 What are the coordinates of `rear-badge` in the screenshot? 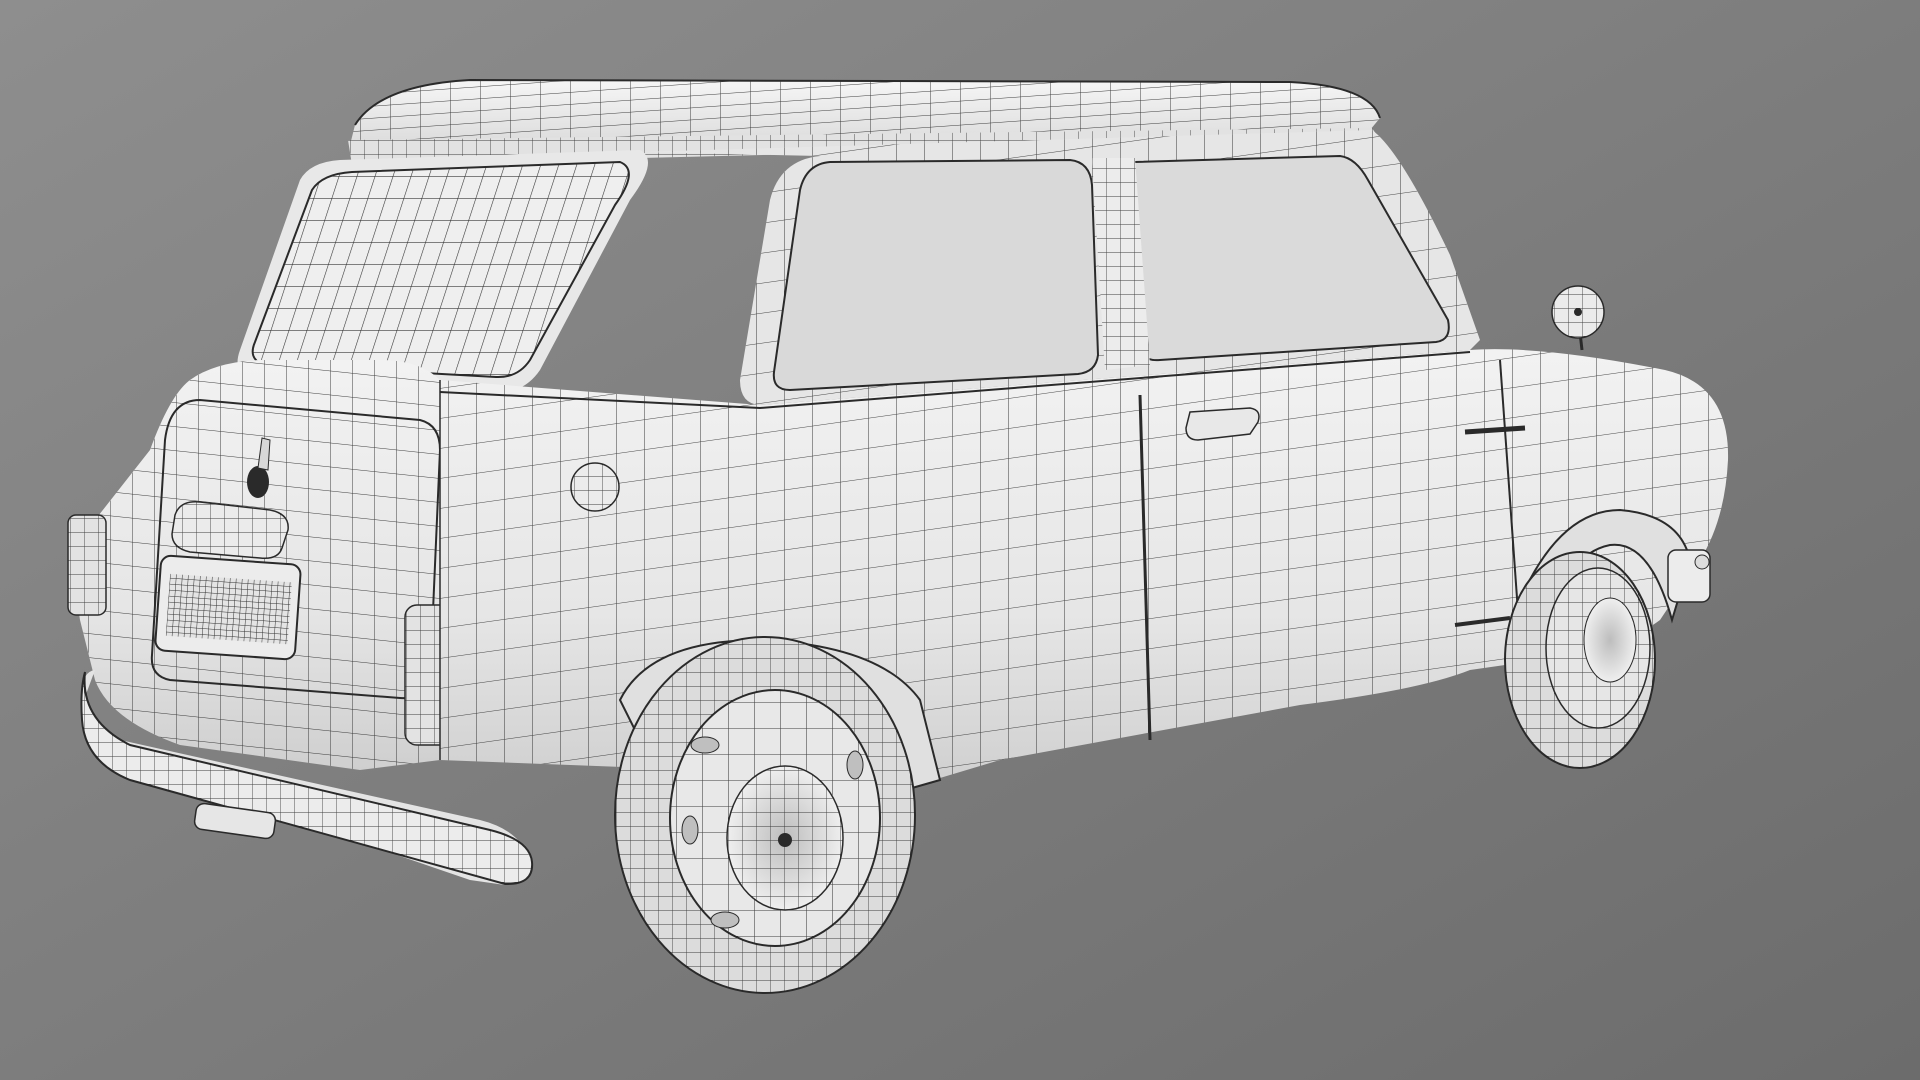 It's located at (258, 482).